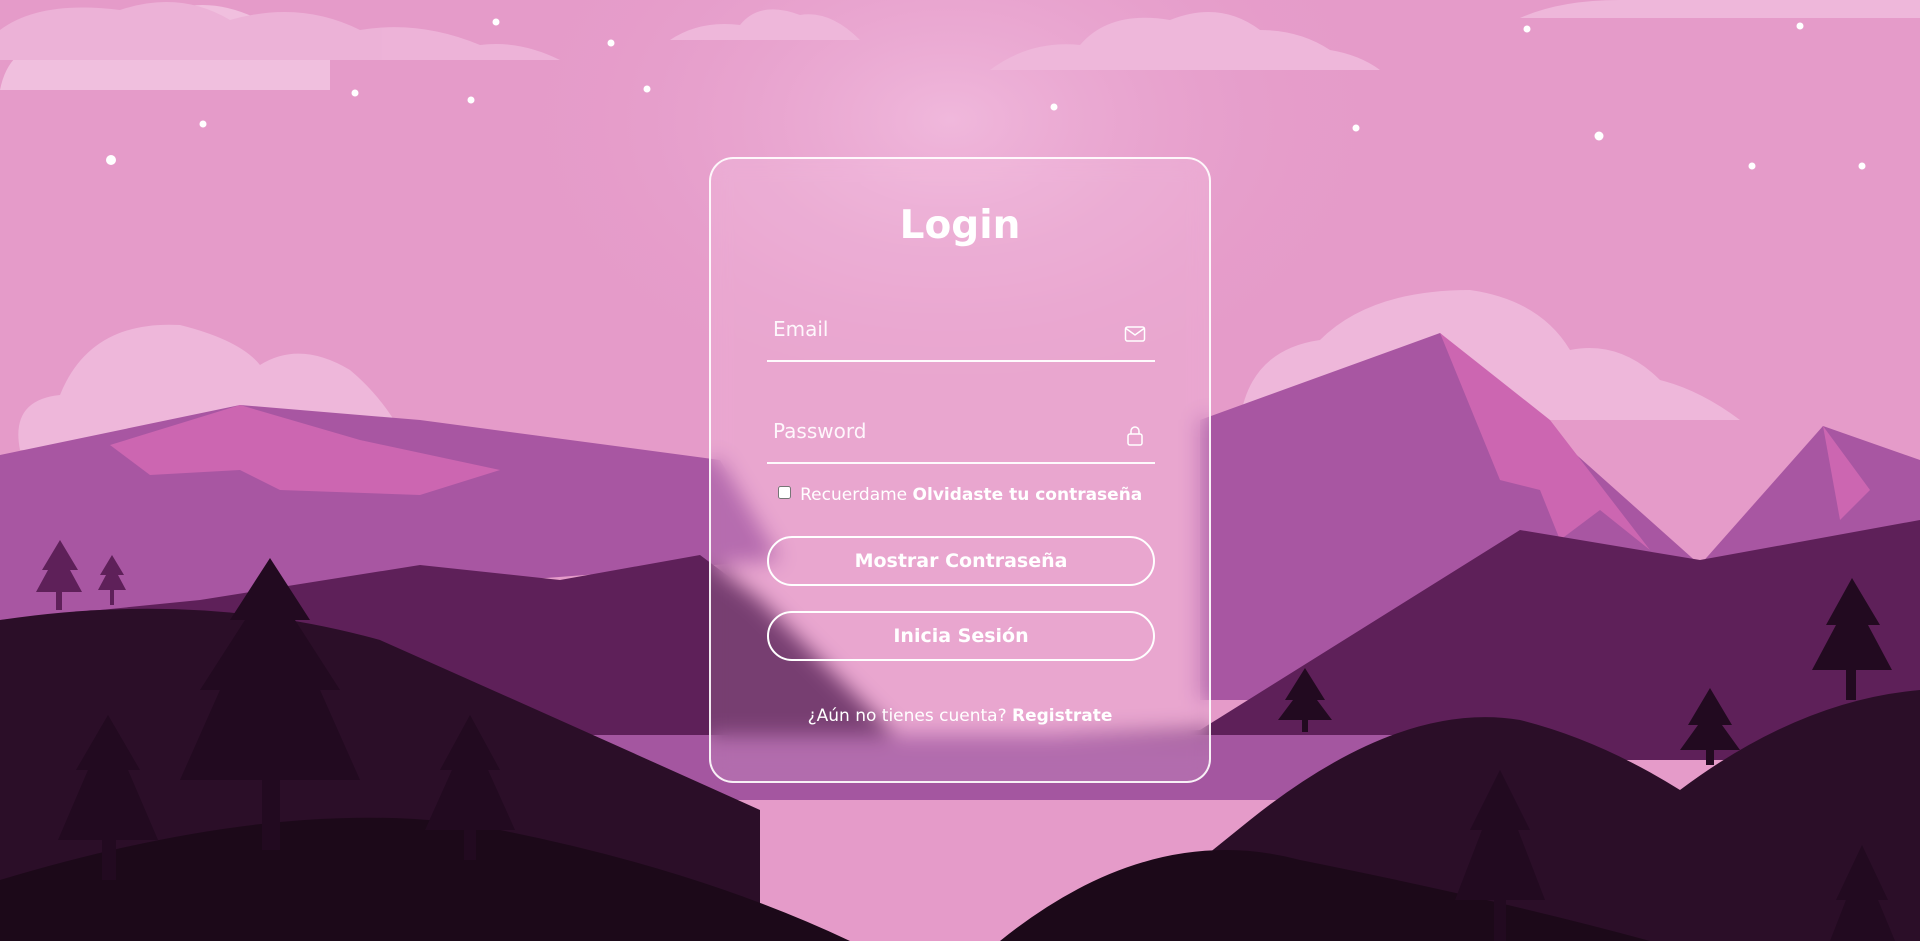  I want to click on email-input, so click(940, 329).